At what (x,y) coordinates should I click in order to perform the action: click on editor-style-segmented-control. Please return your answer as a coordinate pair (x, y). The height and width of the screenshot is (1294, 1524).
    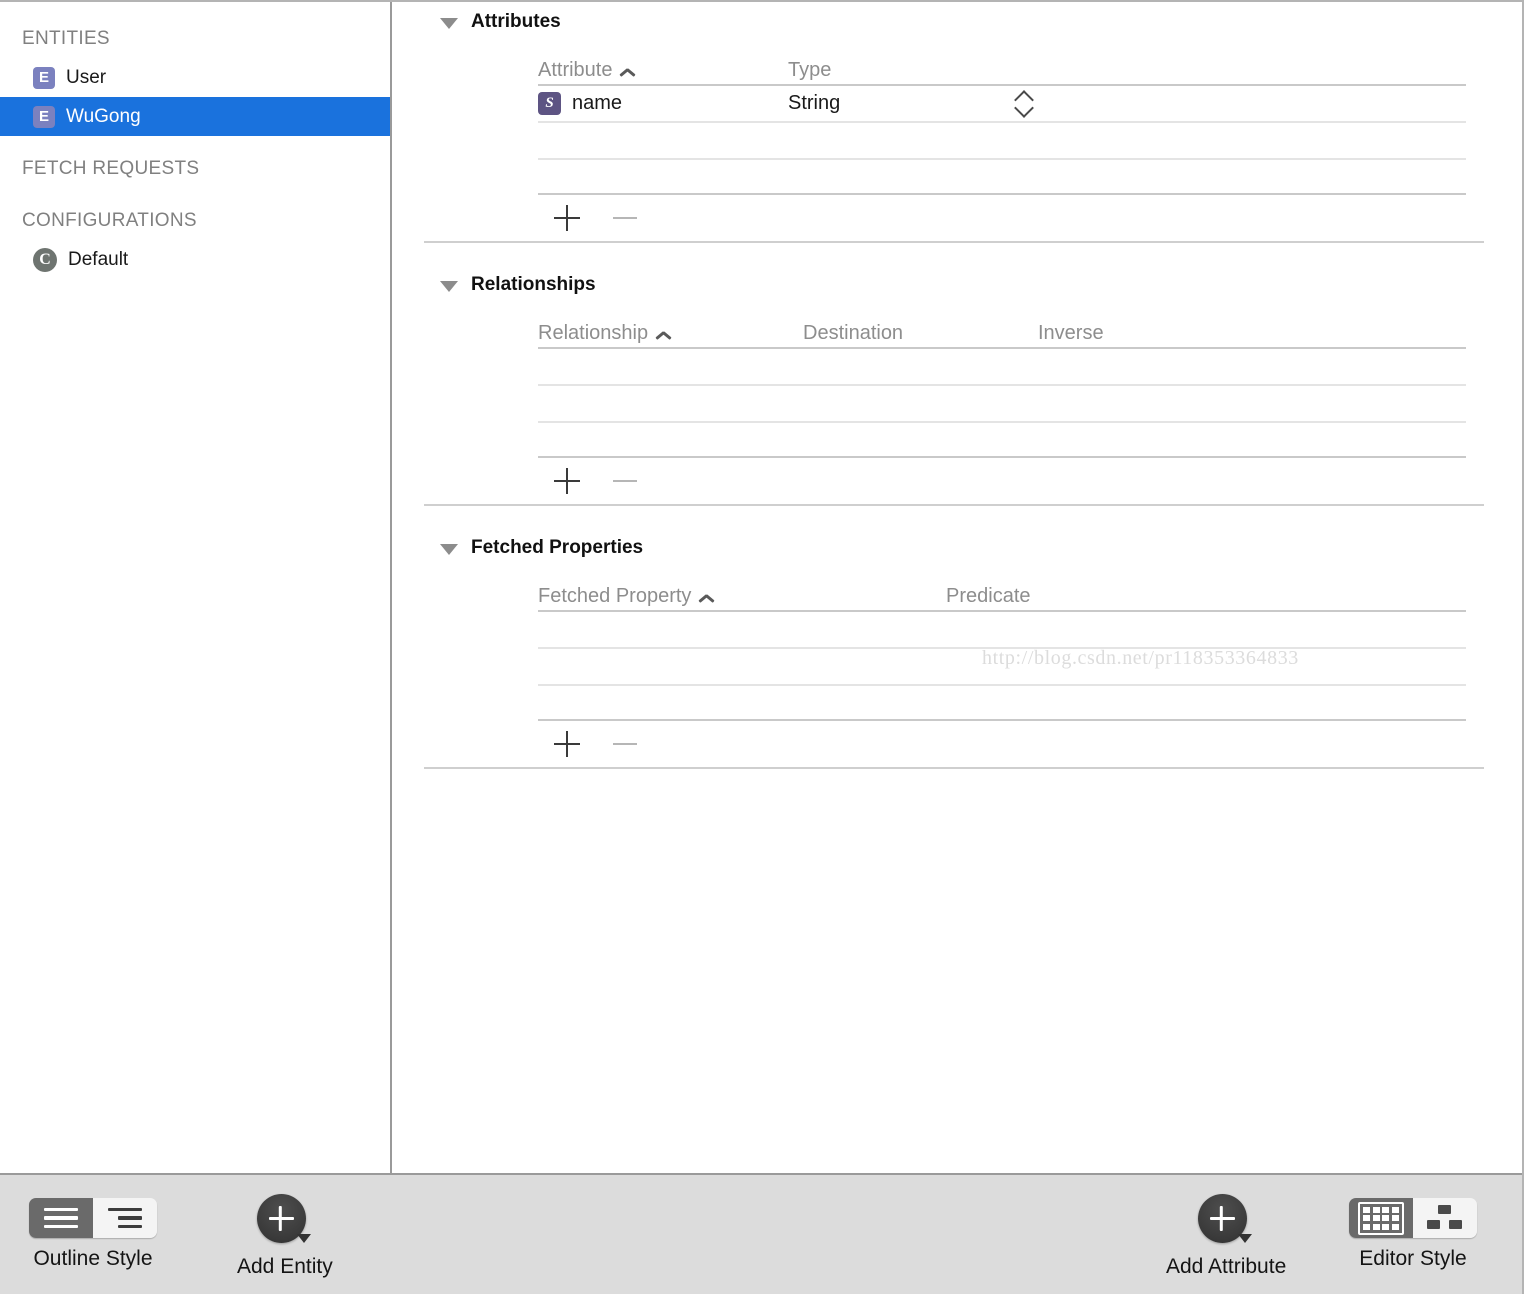
    Looking at the image, I should click on (1413, 1218).